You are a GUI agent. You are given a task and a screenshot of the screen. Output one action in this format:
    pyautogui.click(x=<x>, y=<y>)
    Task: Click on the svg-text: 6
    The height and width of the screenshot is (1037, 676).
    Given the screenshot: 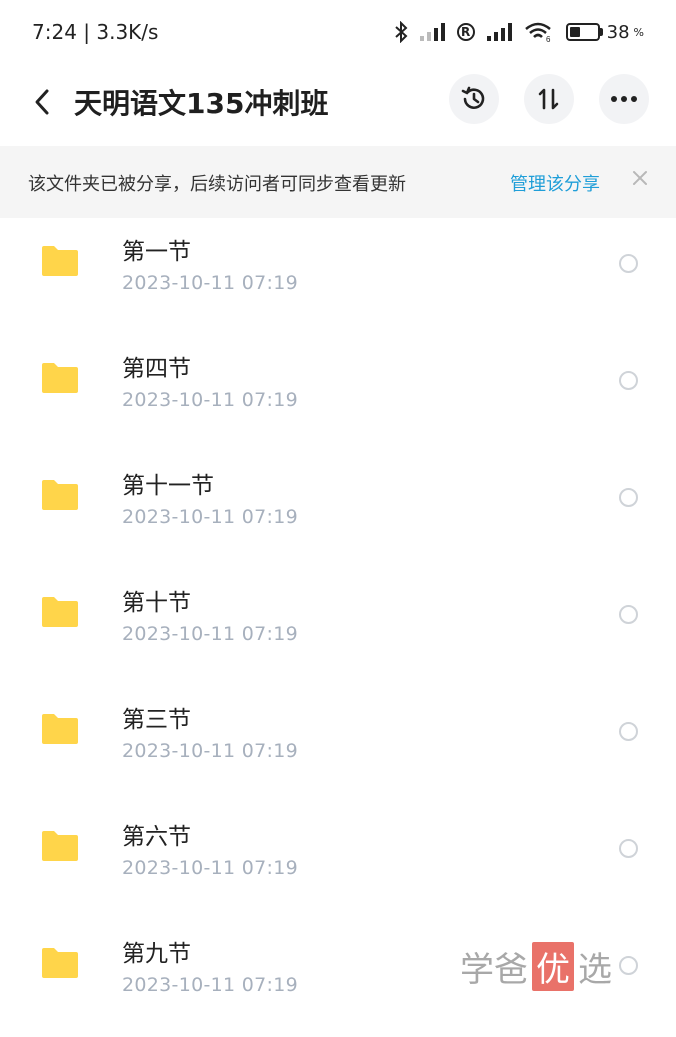 What is the action you would take?
    pyautogui.click(x=548, y=39)
    